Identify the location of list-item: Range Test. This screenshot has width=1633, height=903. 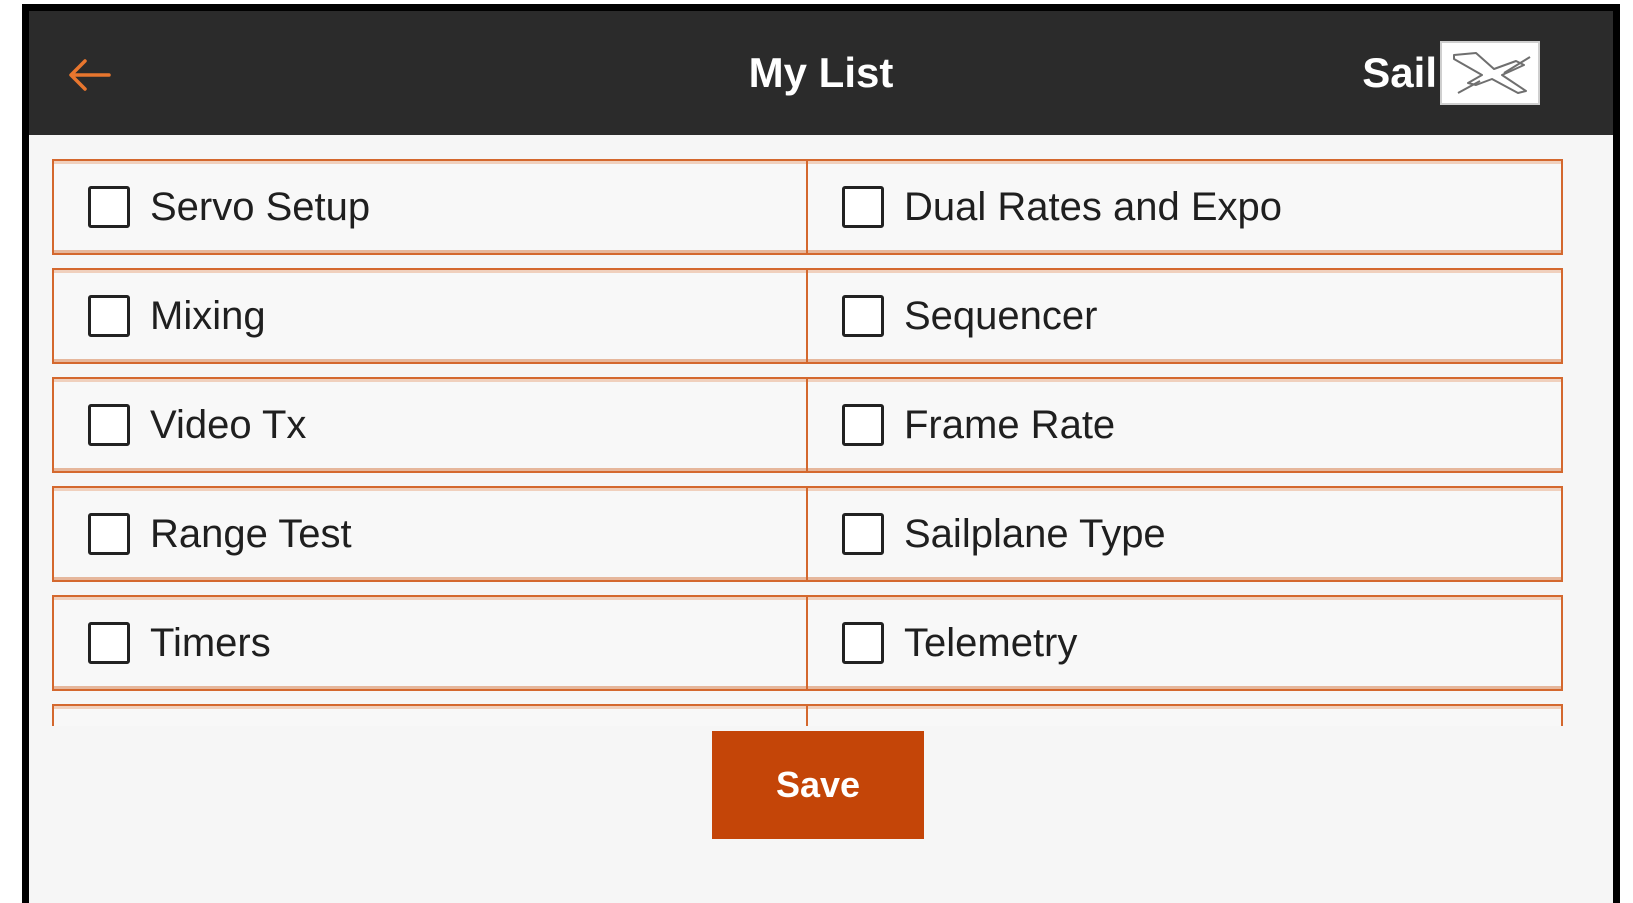
(430, 534).